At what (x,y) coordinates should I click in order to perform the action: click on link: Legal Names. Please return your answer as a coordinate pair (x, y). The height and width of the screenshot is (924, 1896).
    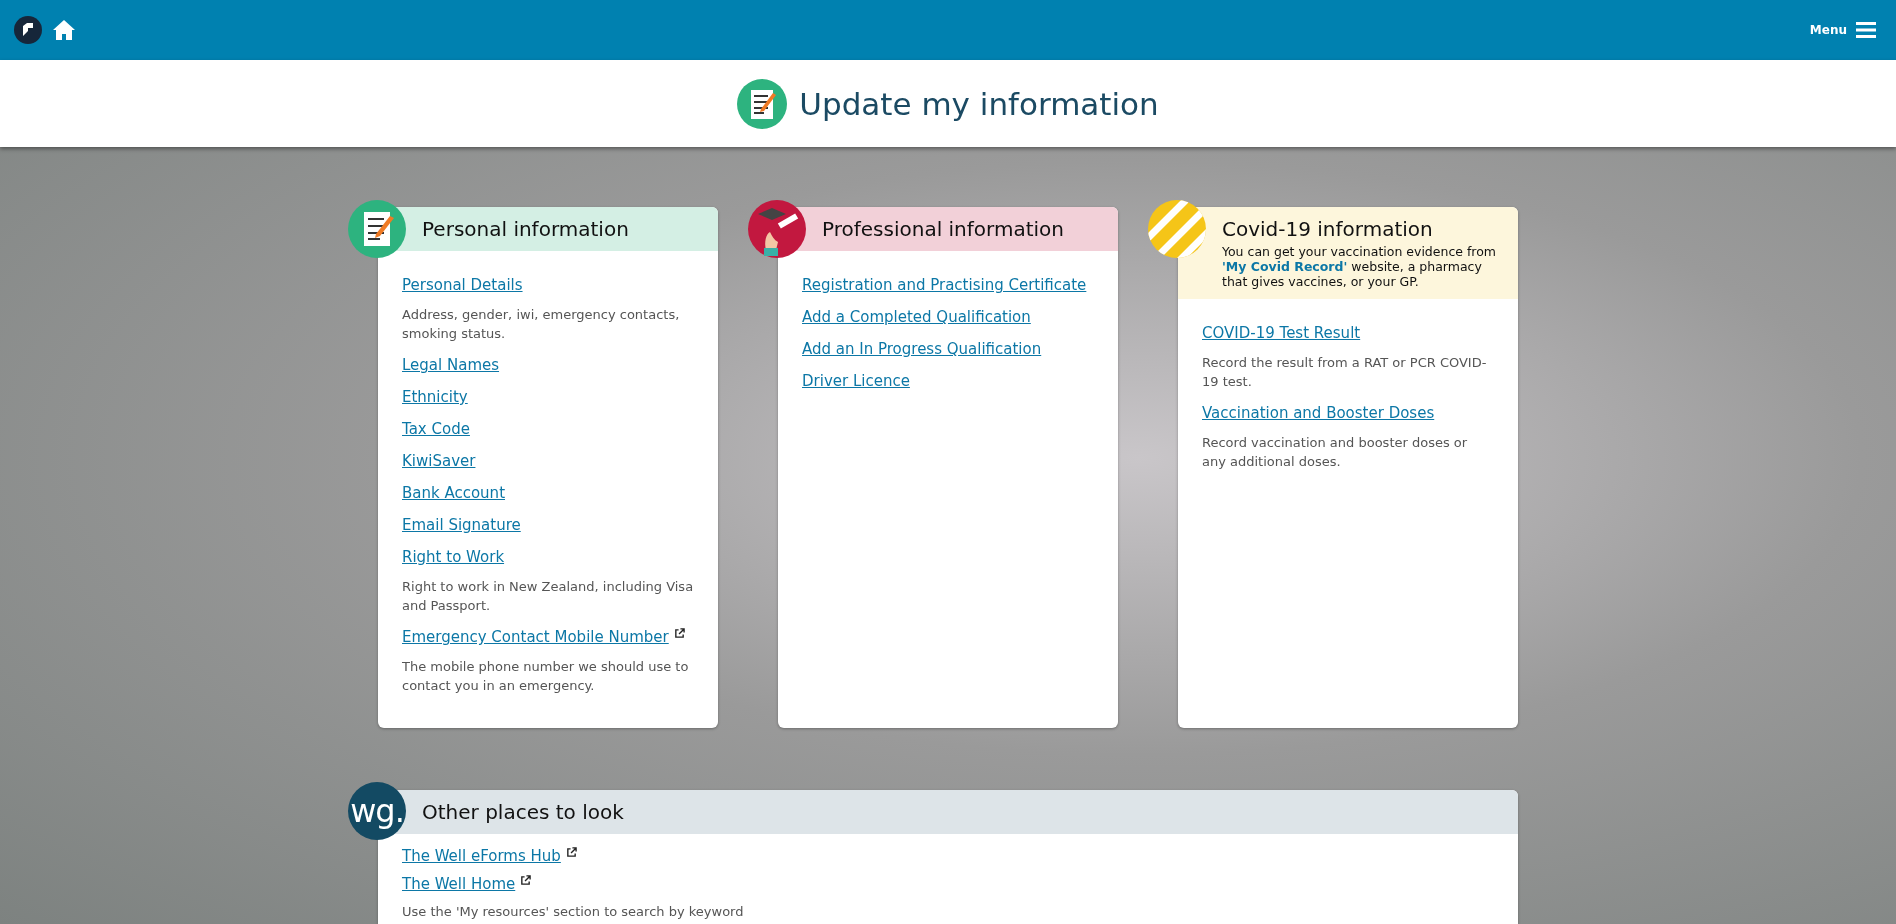
    Looking at the image, I should click on (451, 365).